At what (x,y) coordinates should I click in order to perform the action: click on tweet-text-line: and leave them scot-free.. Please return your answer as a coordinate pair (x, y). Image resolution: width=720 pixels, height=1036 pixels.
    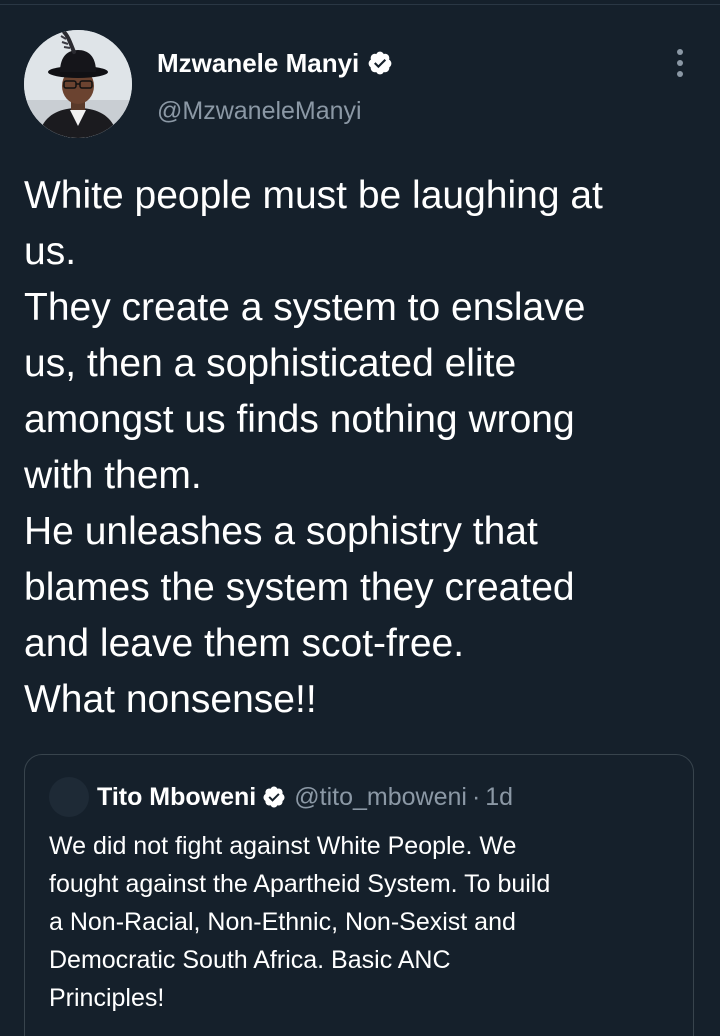
    Looking at the image, I should click on (244, 643).